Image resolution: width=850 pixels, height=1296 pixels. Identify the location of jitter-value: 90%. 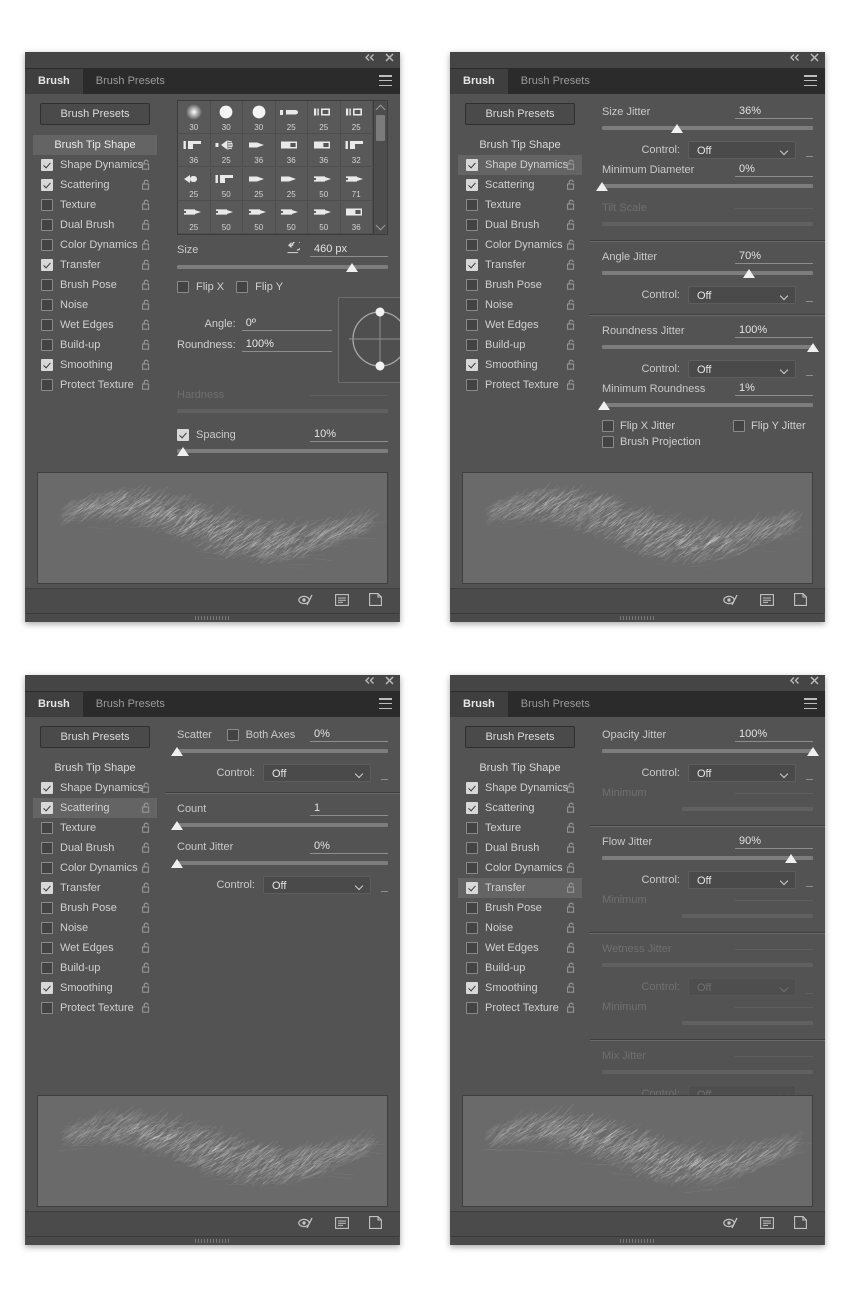
(774, 842).